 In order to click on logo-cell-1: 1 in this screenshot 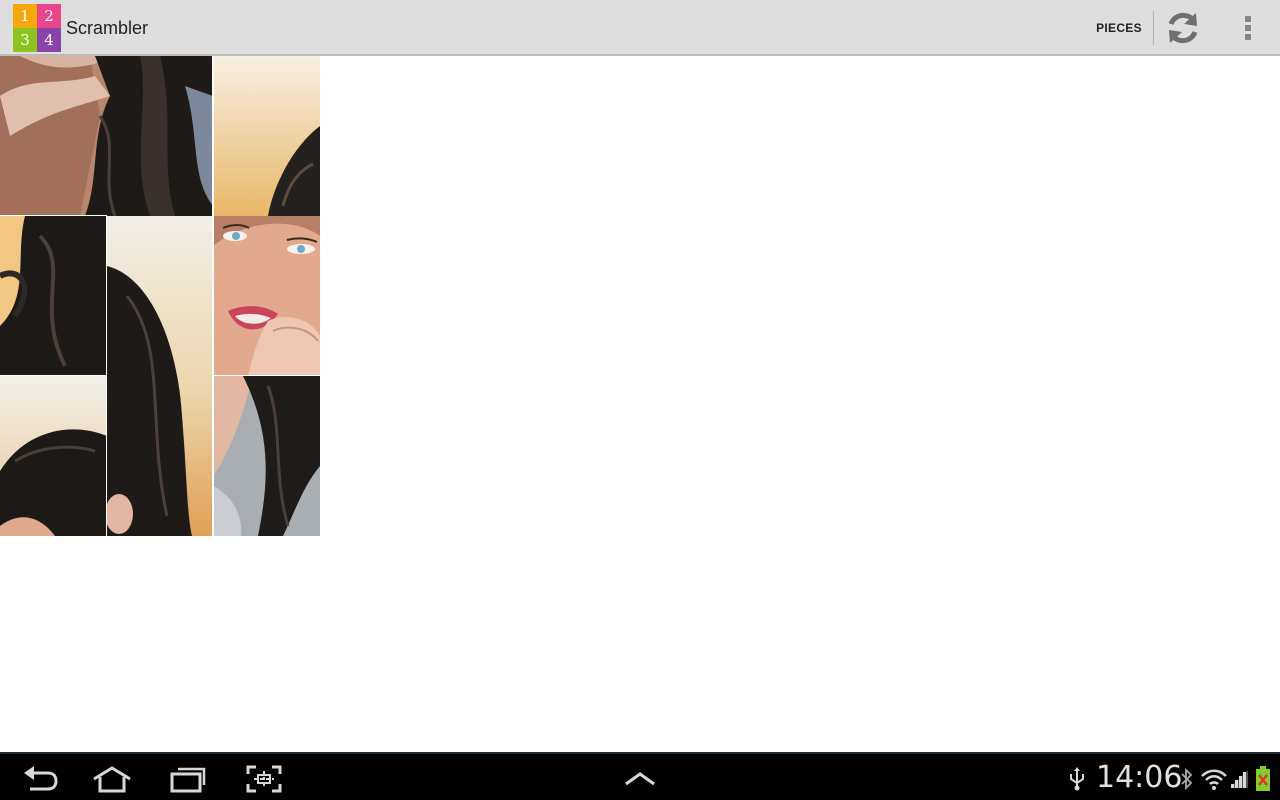, I will do `click(25, 16)`.